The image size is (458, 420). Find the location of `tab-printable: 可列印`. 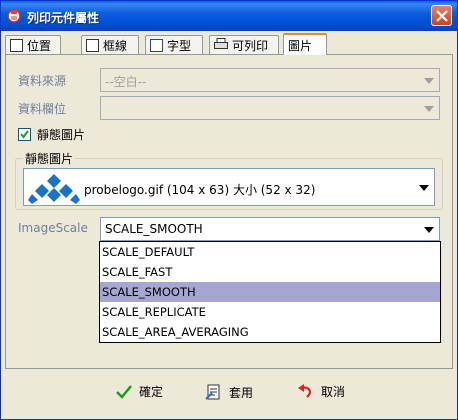

tab-printable: 可列印 is located at coordinates (244, 45).